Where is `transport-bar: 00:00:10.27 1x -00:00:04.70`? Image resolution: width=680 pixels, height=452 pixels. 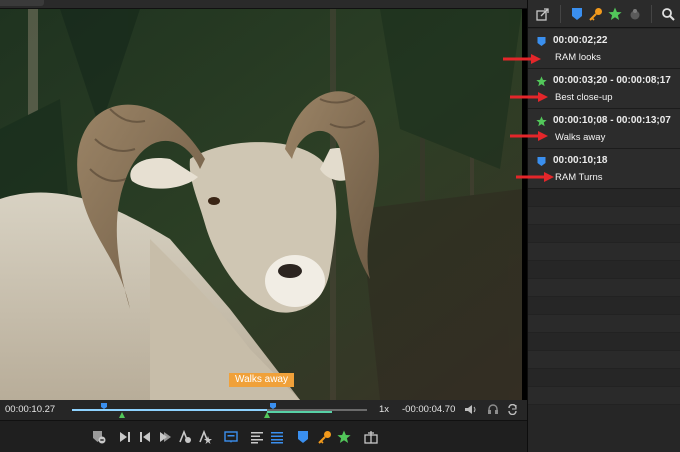 transport-bar: 00:00:10.27 1x -00:00:04.70 is located at coordinates (263, 410).